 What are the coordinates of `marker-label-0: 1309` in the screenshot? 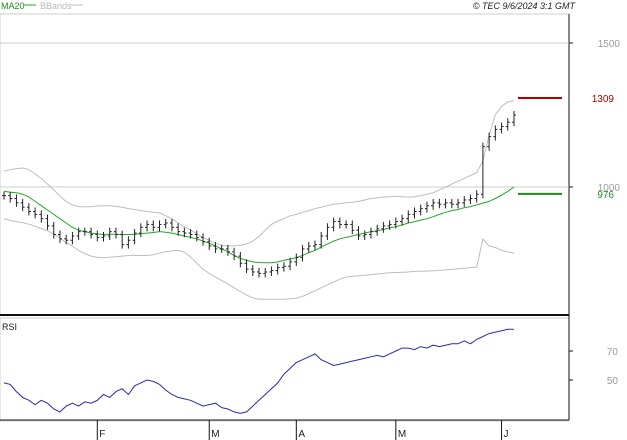 It's located at (603, 99).